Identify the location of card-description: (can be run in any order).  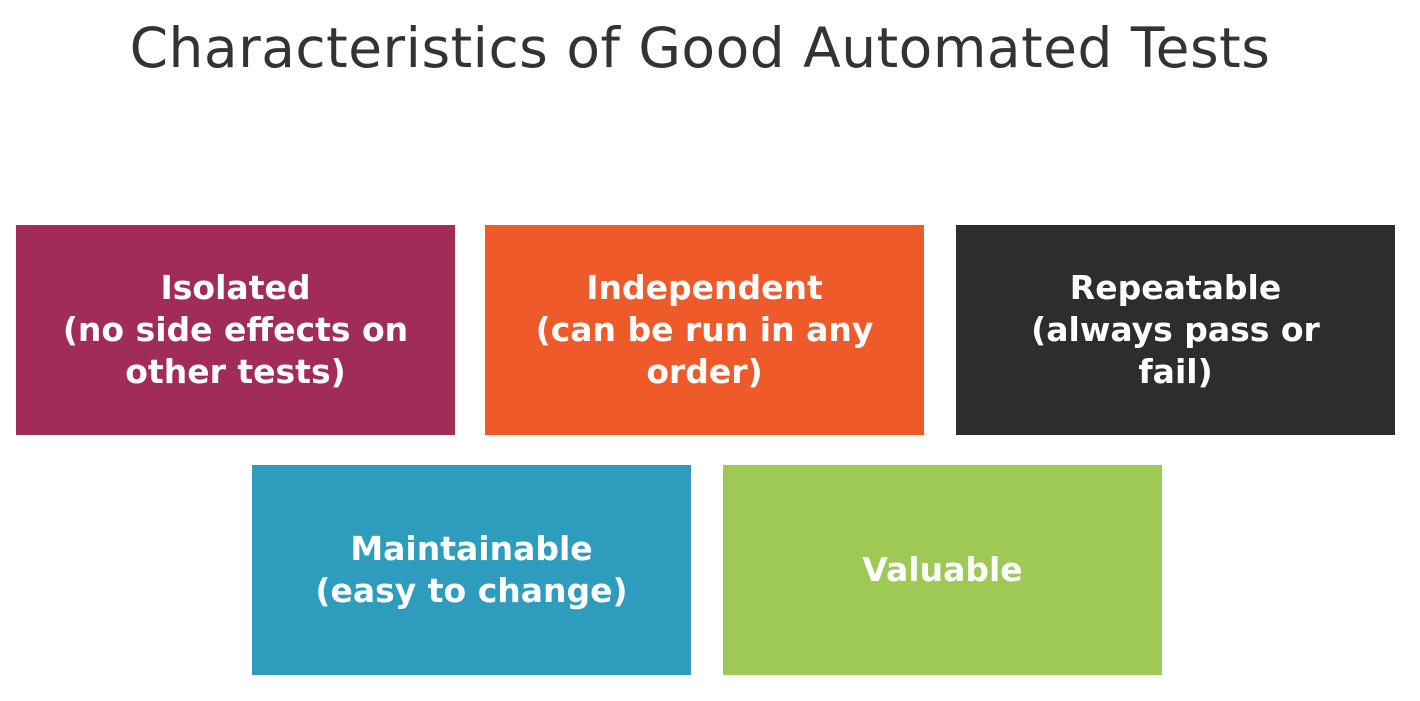
(704, 350).